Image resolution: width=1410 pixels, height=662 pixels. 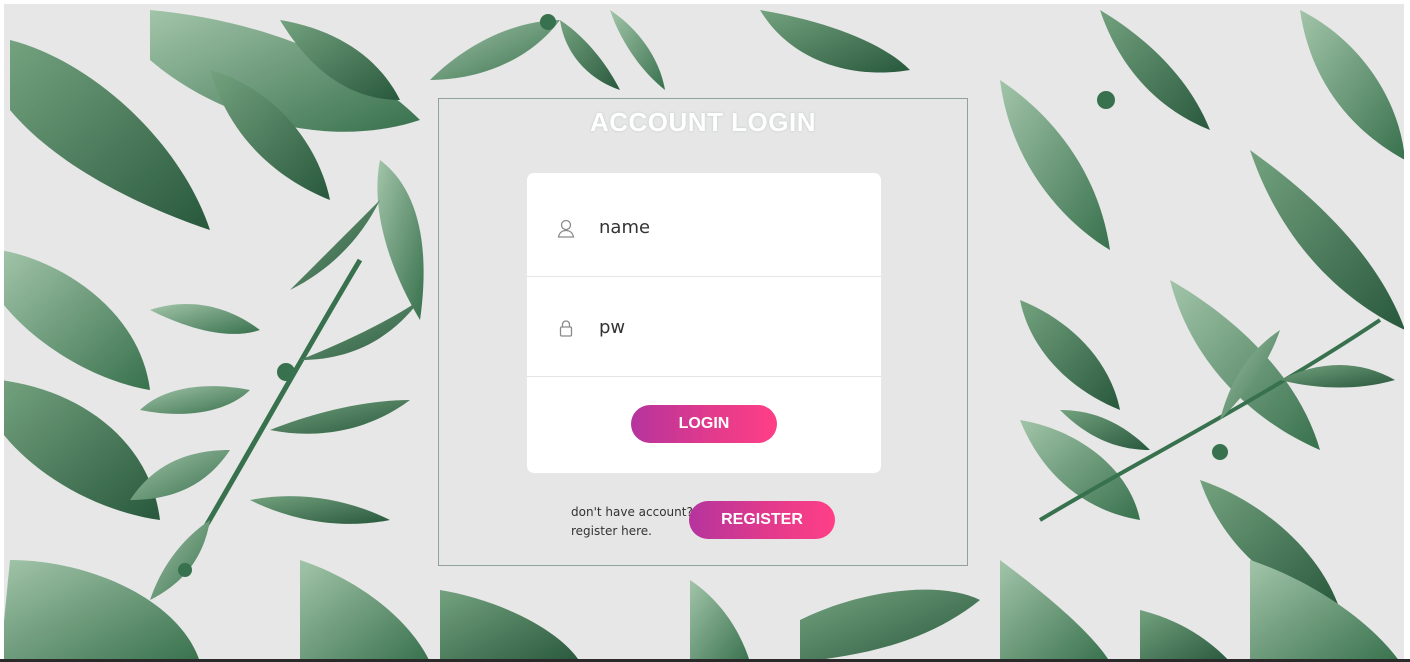 I want to click on left-frame-border, so click(x=2, y=331).